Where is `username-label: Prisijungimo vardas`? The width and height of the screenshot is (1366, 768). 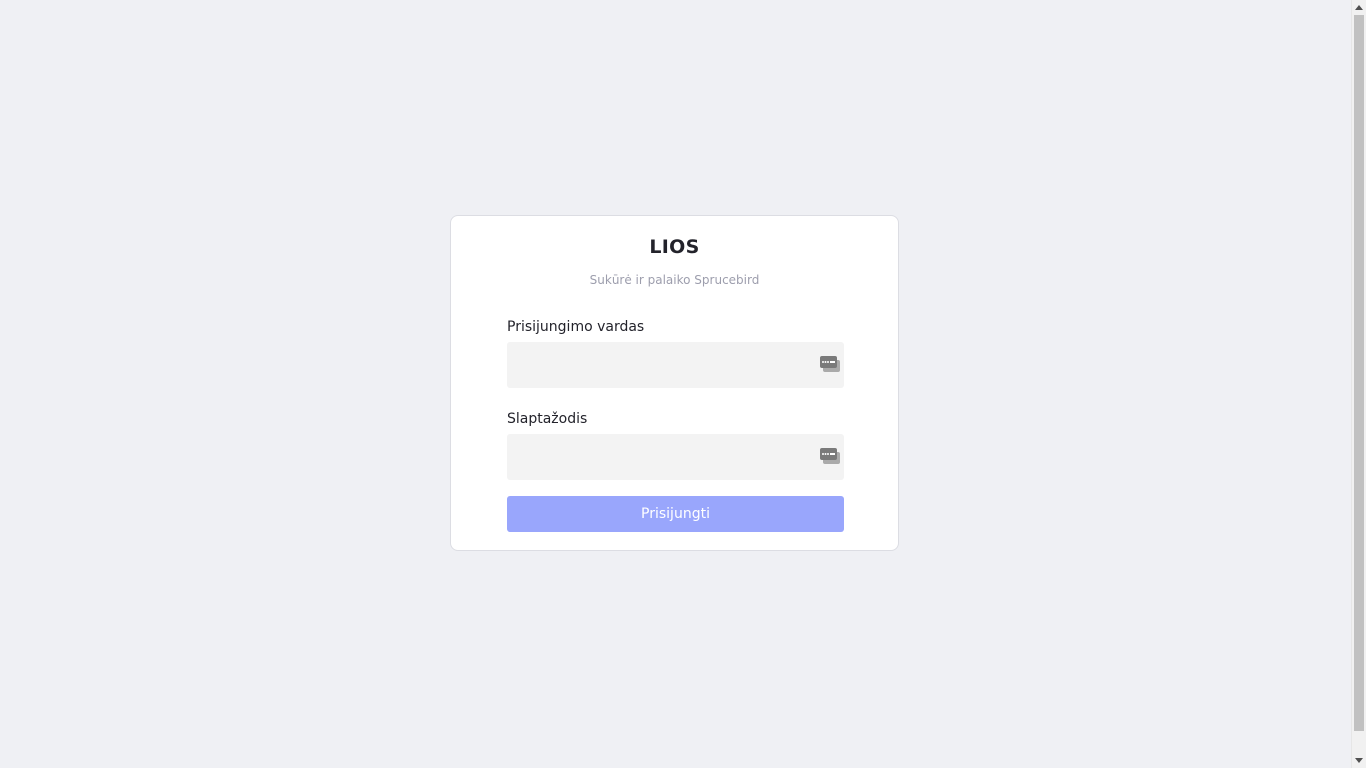
username-label: Prisijungimo vardas is located at coordinates (576, 327).